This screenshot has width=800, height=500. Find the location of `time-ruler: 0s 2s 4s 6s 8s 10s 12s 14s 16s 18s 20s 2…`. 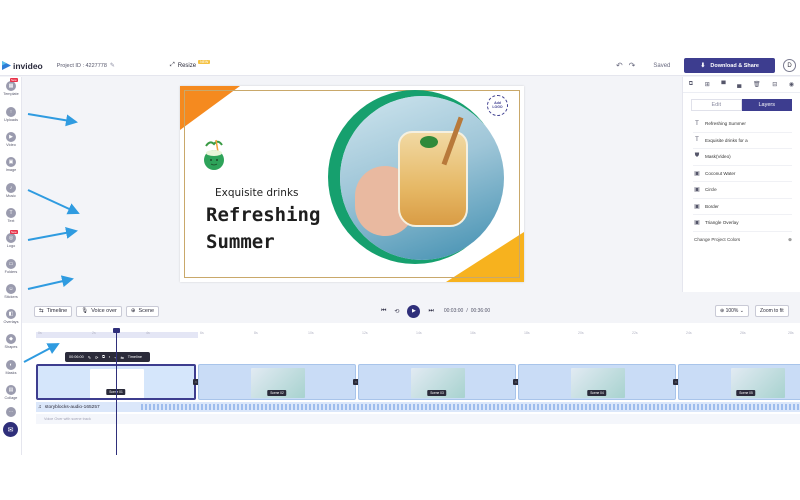

time-ruler: 0s 2s 4s 6s 8s 10s 12s 14s 16s 18s 20s 2… is located at coordinates (418, 335).